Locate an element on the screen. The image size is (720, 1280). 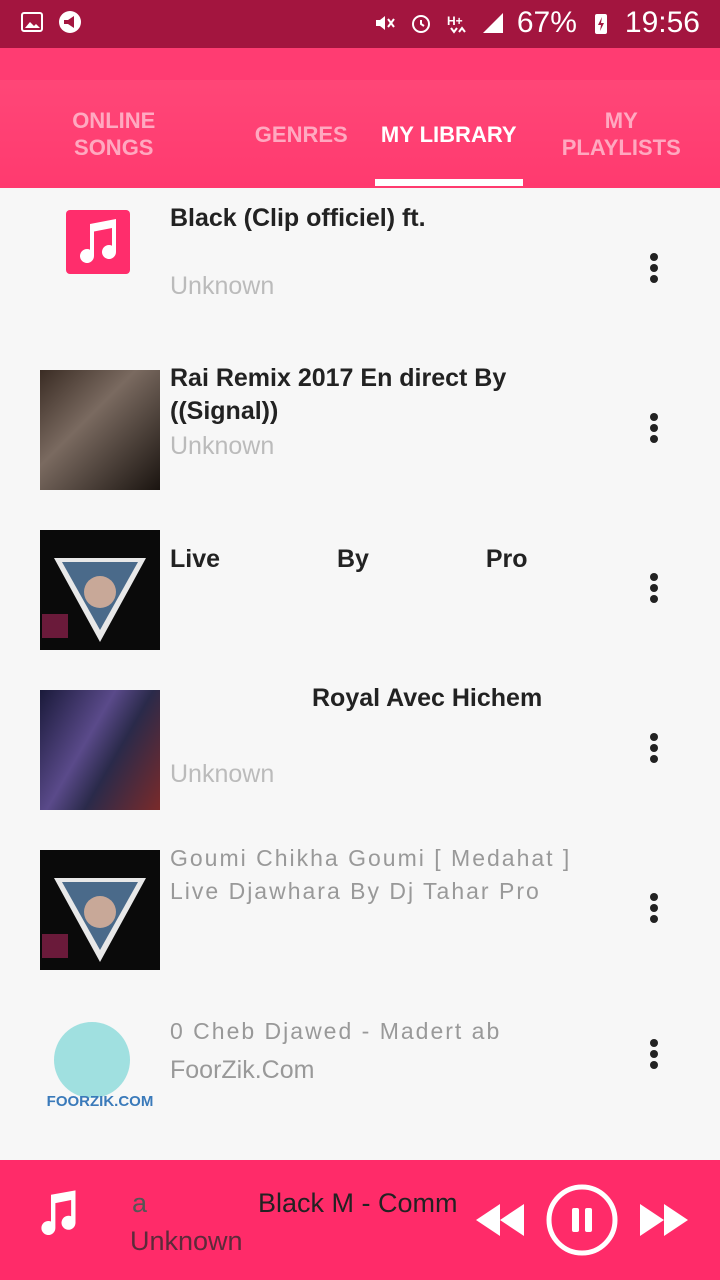
fast-forward-icon is located at coordinates (664, 1220).